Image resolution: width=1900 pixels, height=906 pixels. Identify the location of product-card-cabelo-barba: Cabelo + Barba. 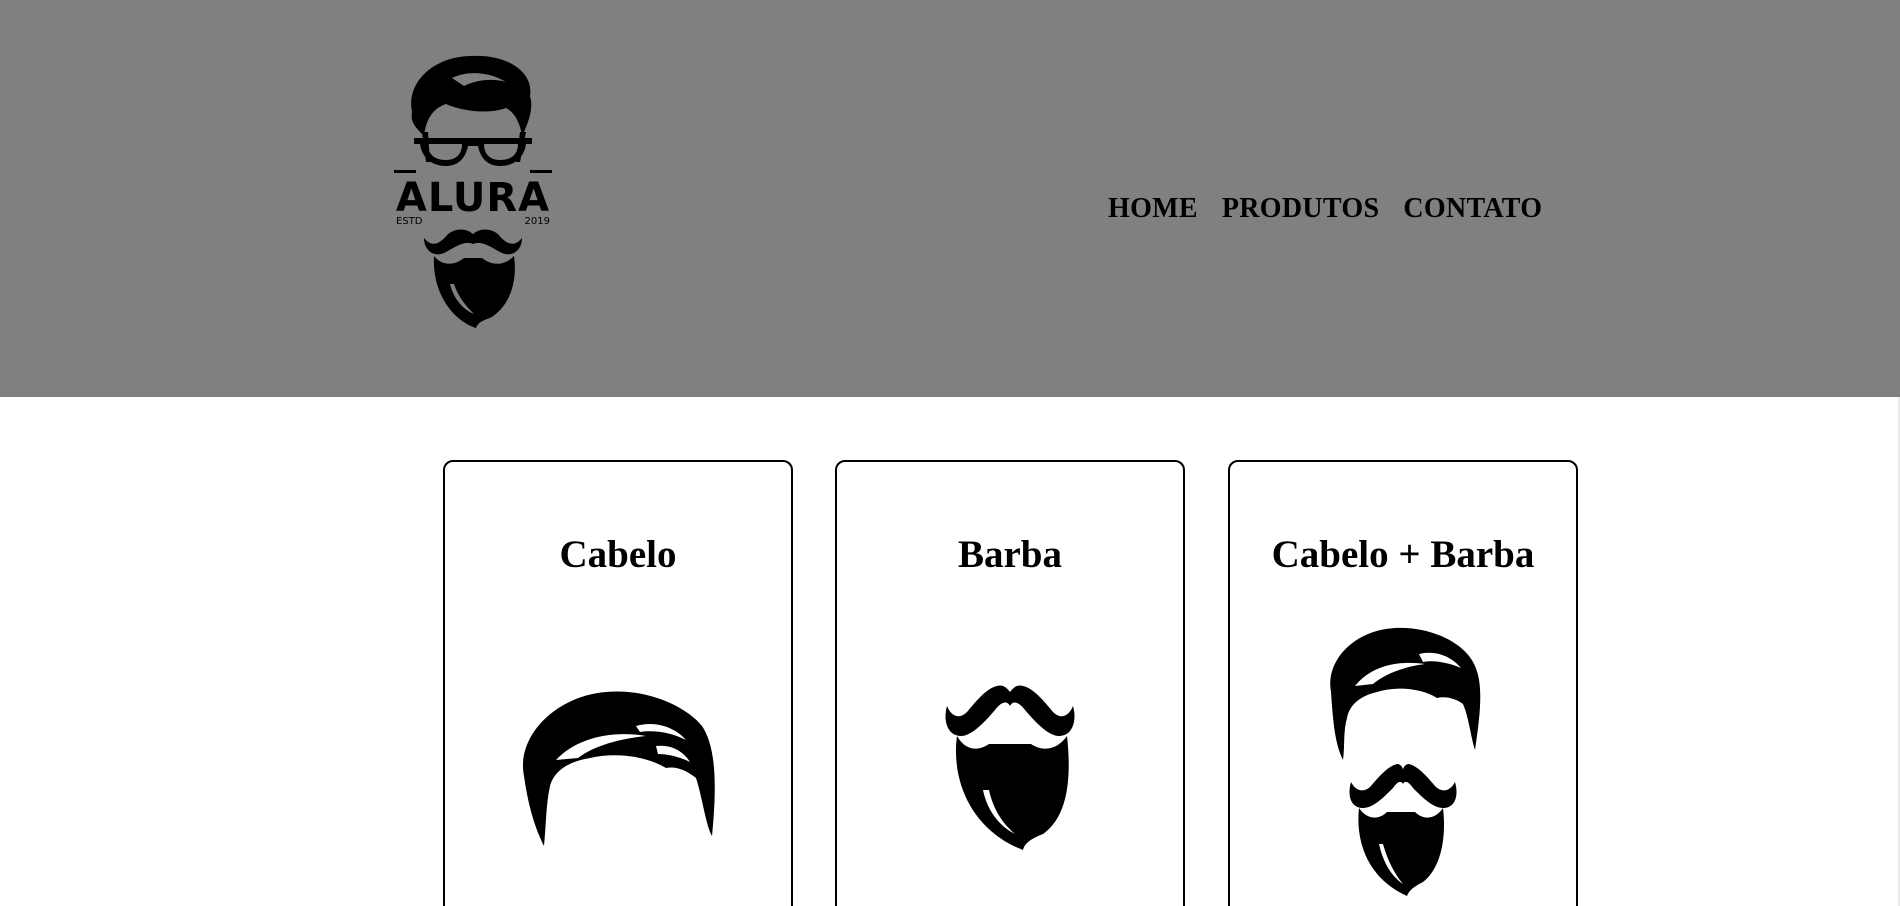
(1403, 683).